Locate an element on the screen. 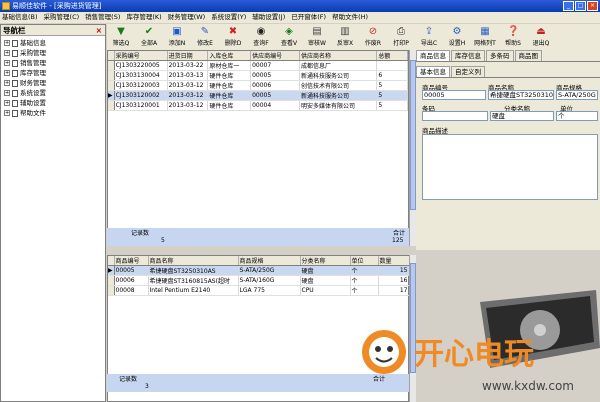  delete-icon: ✖ is located at coordinates (233, 31).